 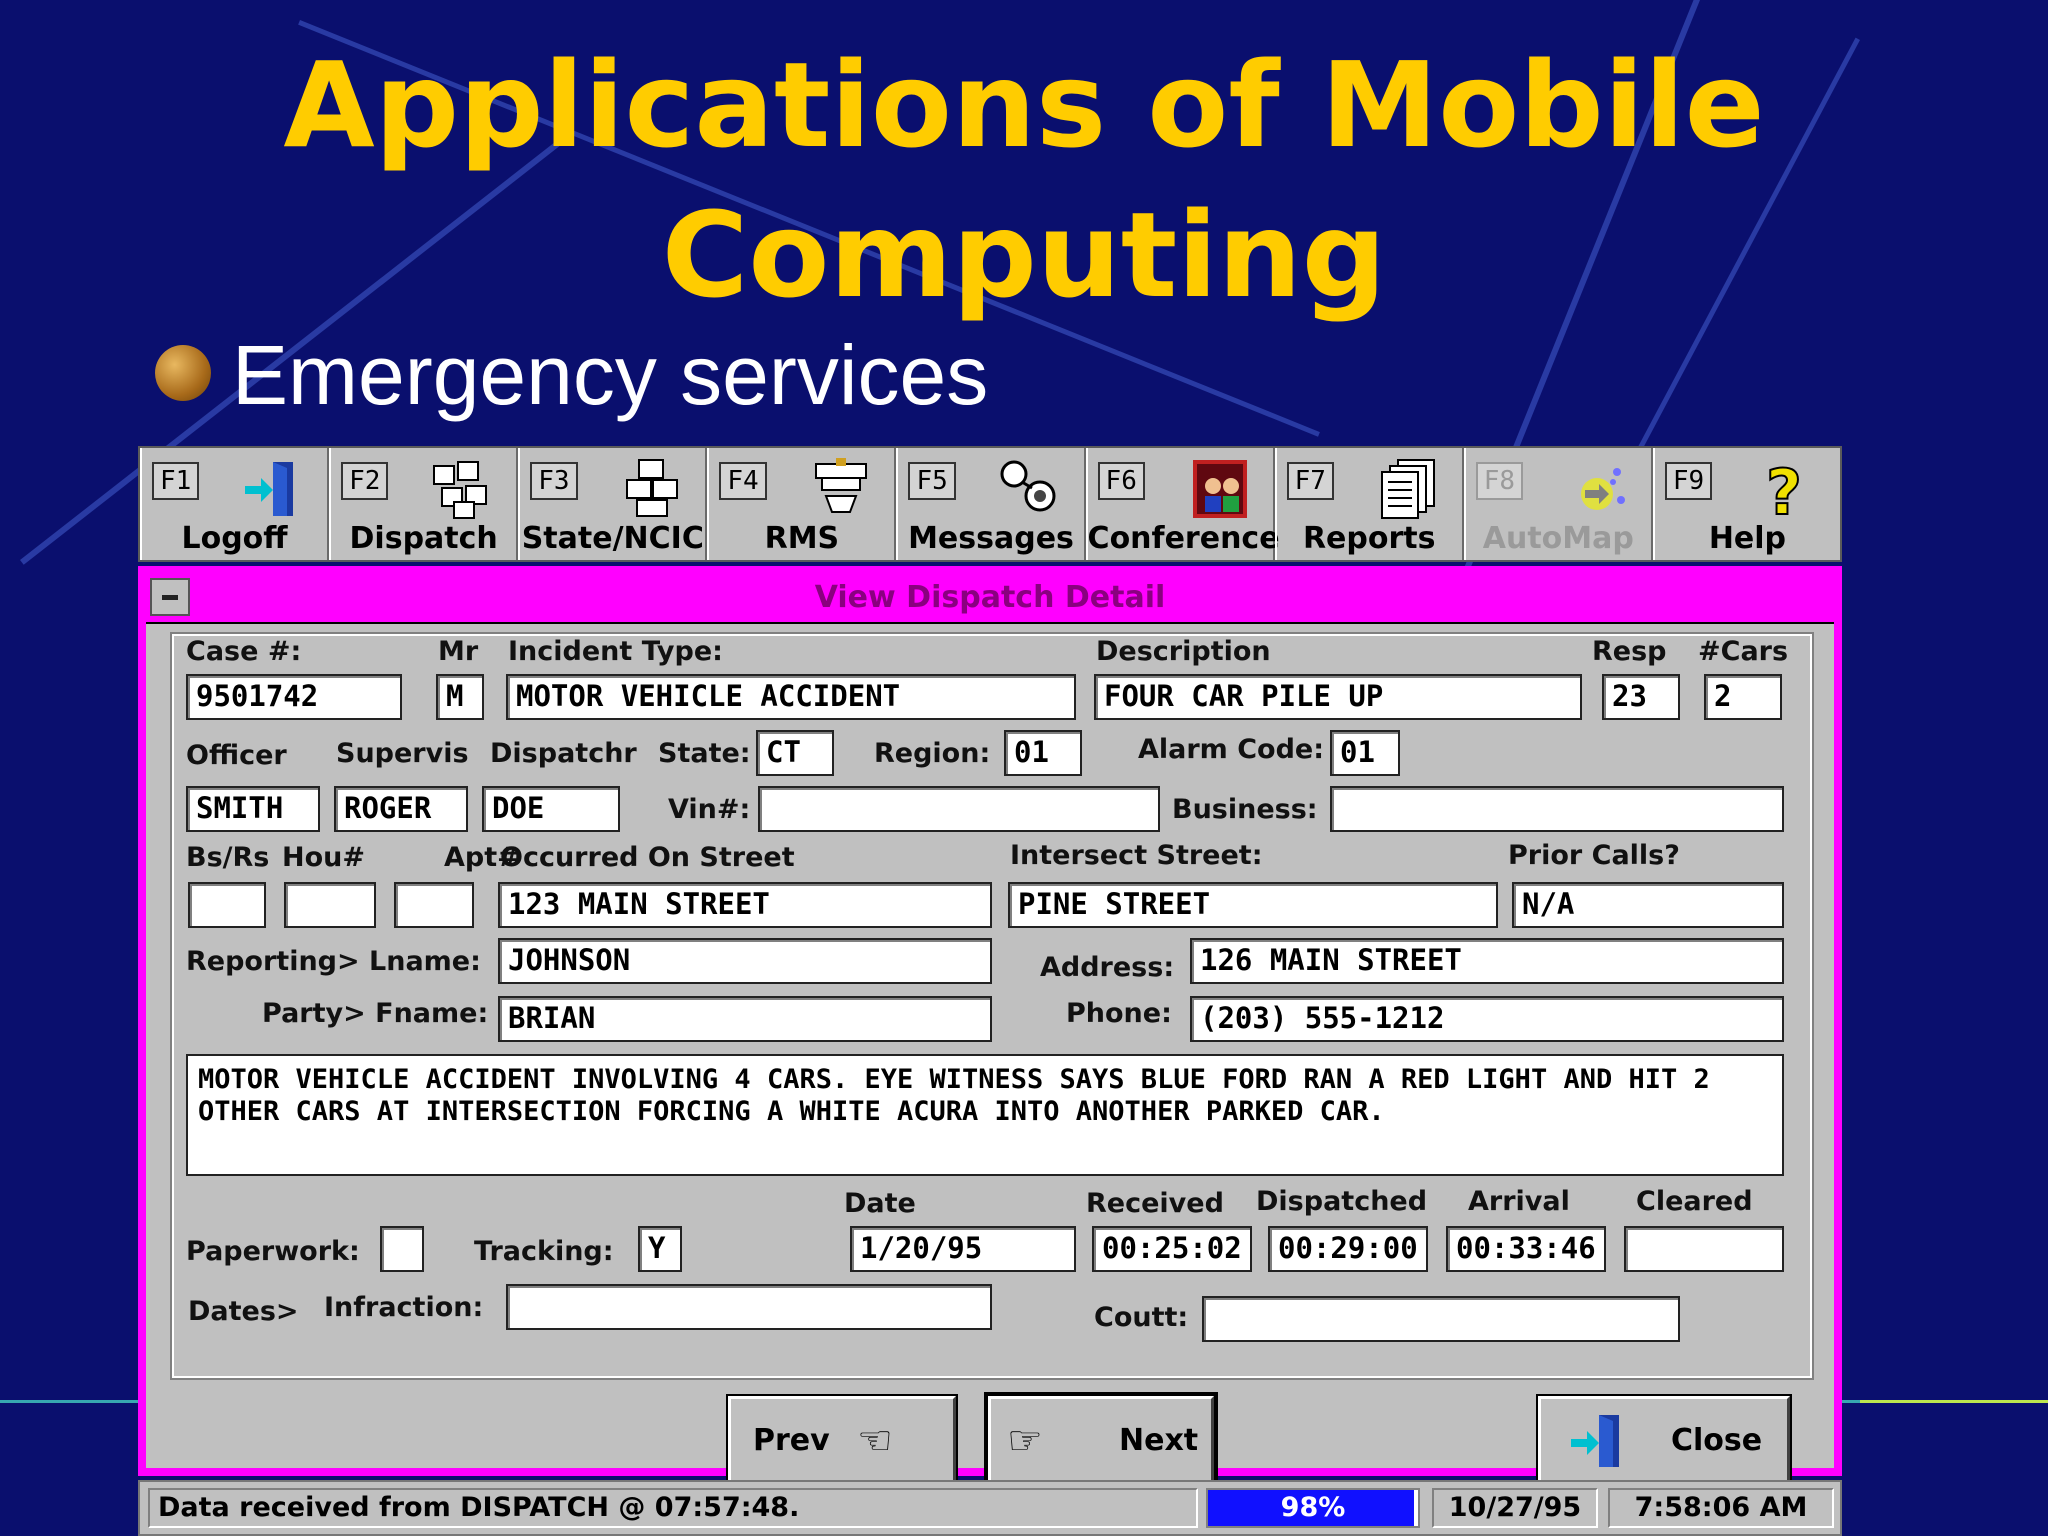 I want to click on toolbar-button-logoff: F1 Logoff, so click(x=235, y=504).